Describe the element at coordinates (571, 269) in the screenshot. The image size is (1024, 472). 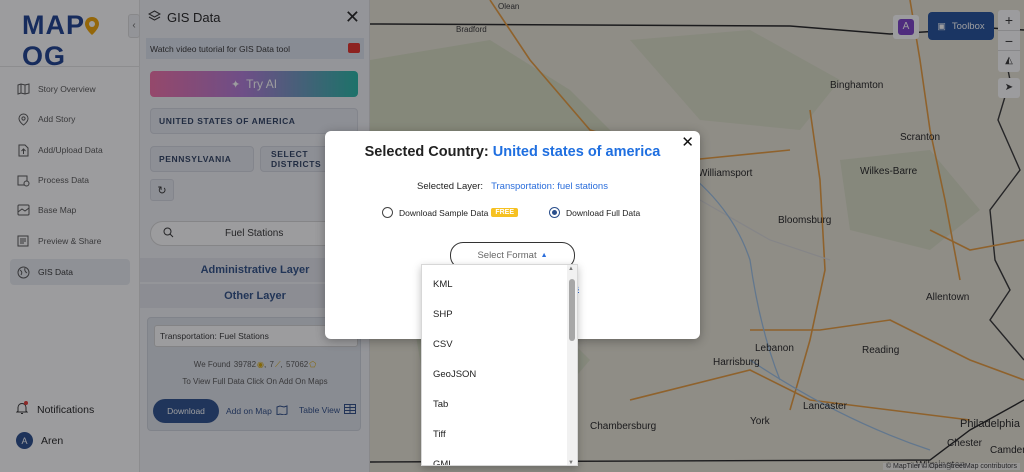
I see `scroll-up-icon: ▲` at that location.